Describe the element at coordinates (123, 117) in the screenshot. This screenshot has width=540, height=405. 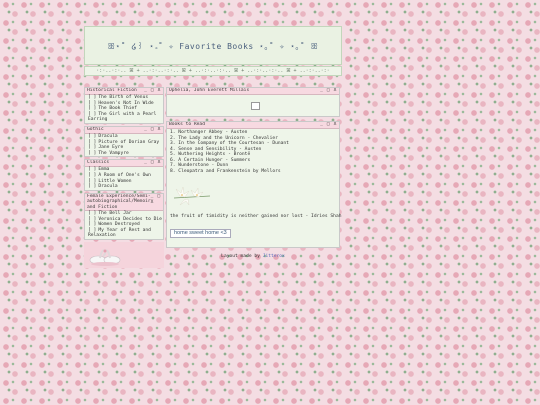
I see `list-item: [ ] The Girl with a Pearl Earring` at that location.